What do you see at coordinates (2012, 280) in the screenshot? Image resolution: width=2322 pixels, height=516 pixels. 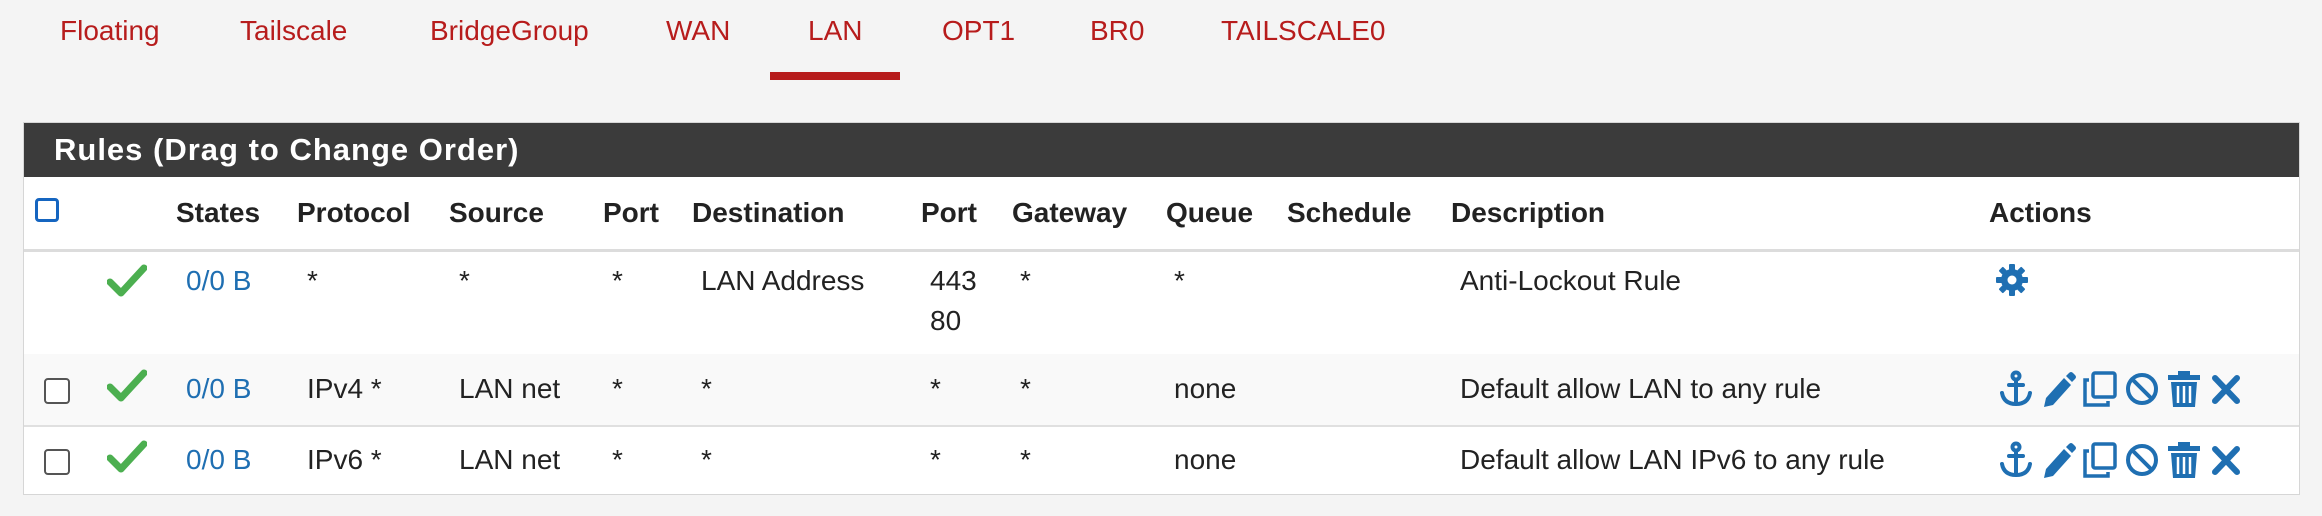 I see `gear-icon` at bounding box center [2012, 280].